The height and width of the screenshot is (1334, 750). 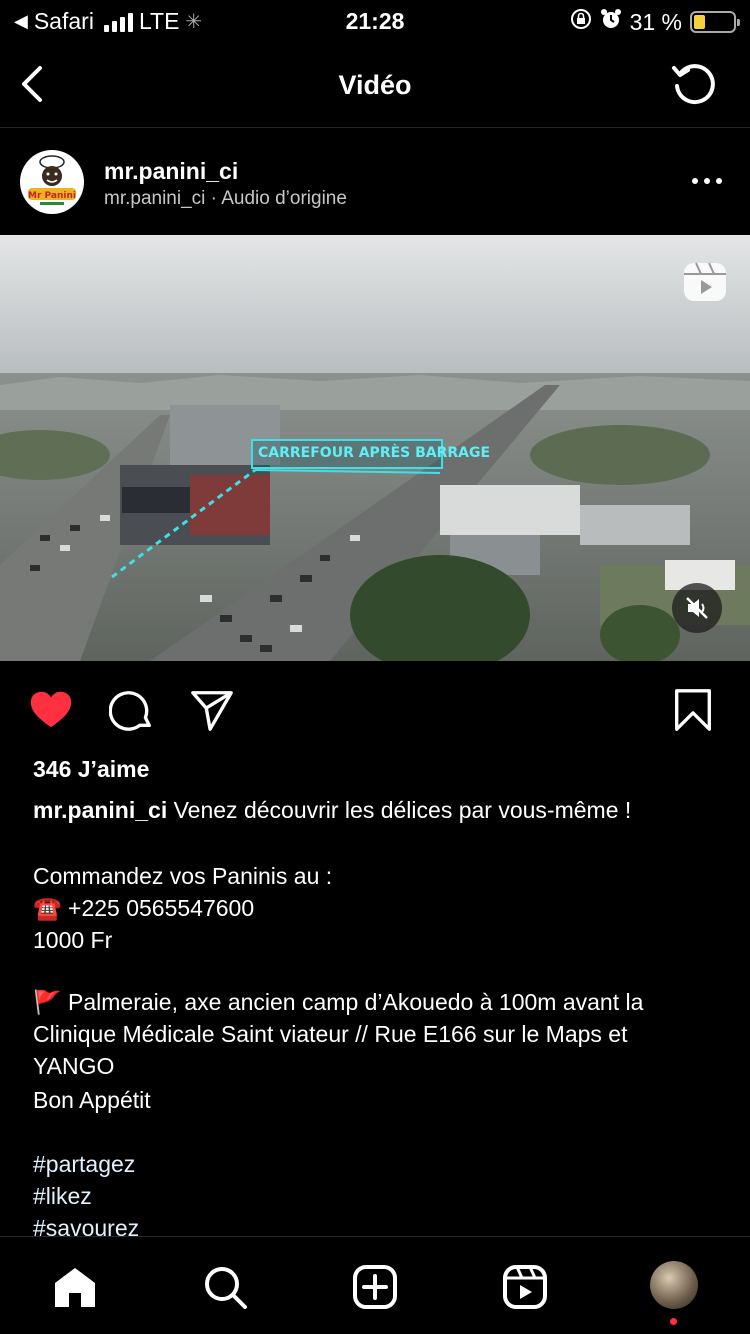 What do you see at coordinates (378, 1196) in the screenshot?
I see `hashtag-link: #likez` at bounding box center [378, 1196].